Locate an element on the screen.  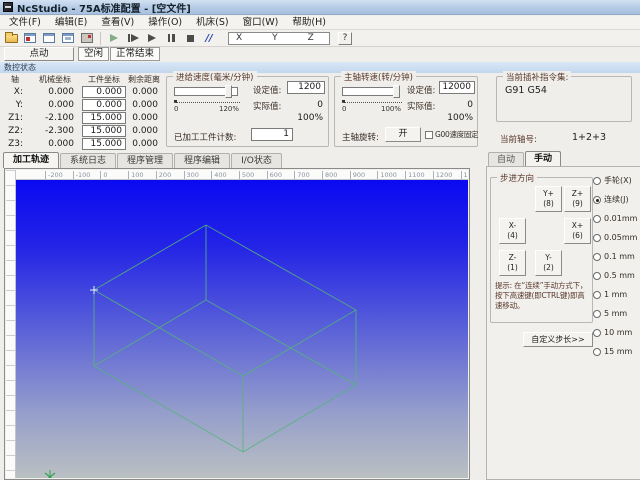
tab-I/O状态: I/O状态 is located at coordinates (256, 160).